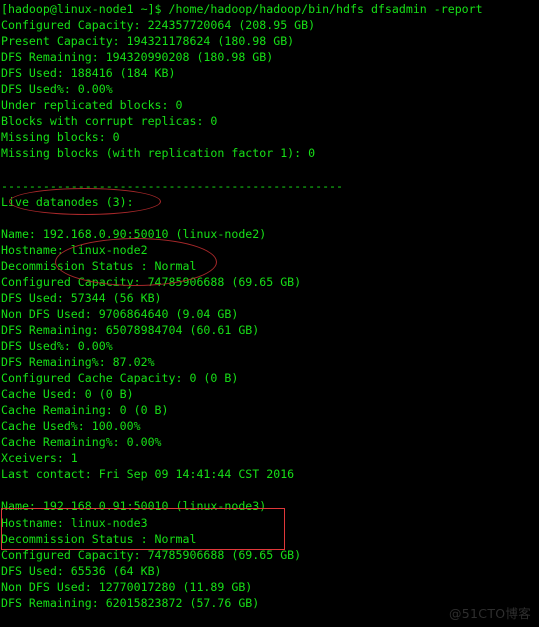  Describe the element at coordinates (130, 329) in the screenshot. I see `terminal-line: DFS Remaining: 65078984704 (60.61 GB)` at that location.